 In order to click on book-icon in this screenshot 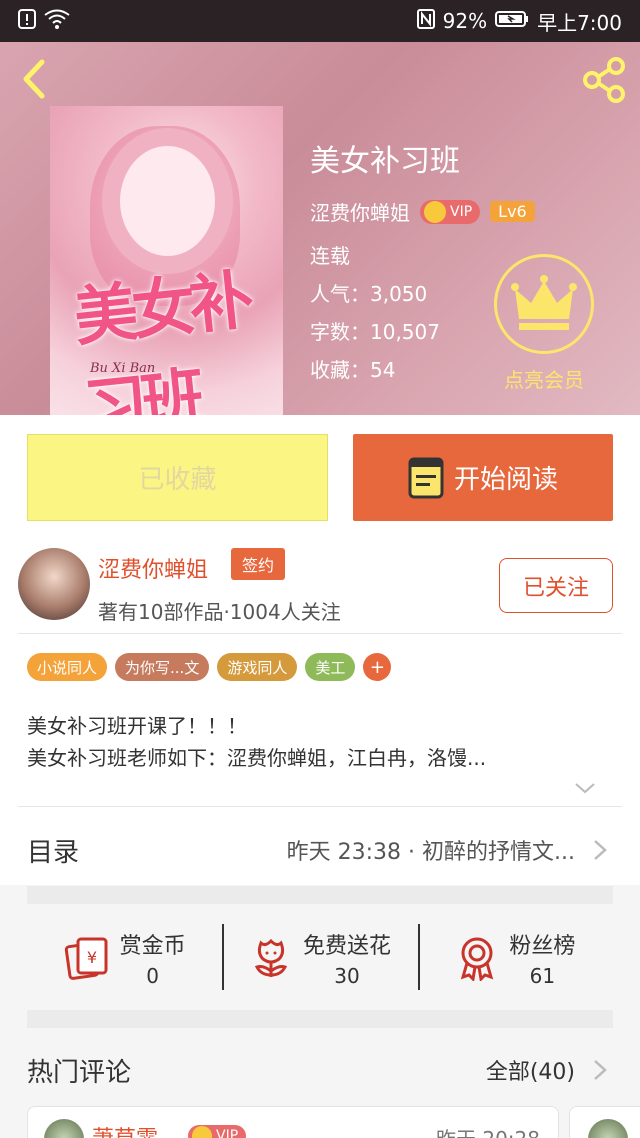, I will do `click(426, 477)`.